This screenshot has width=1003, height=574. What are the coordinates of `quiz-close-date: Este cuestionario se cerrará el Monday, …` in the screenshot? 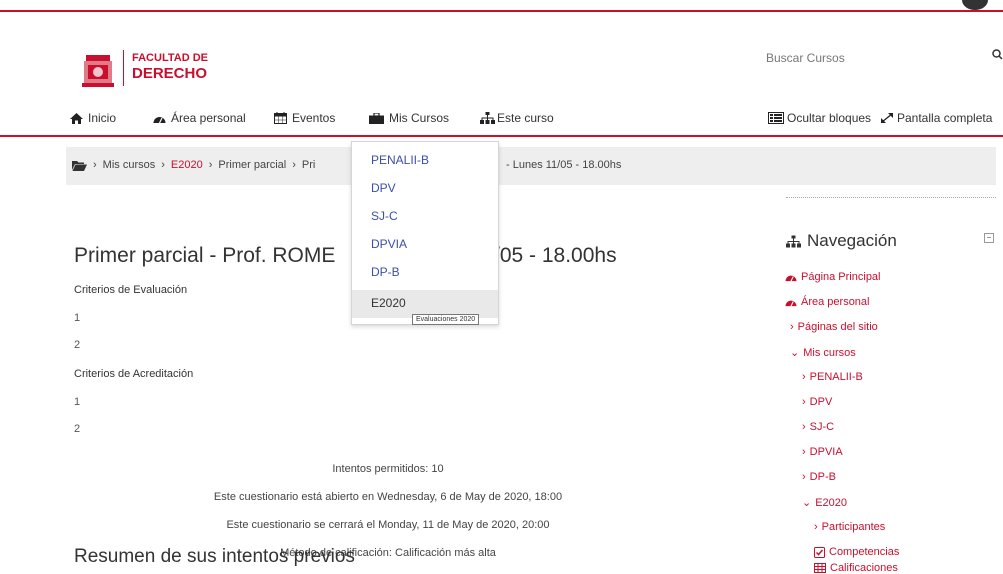 It's located at (388, 525).